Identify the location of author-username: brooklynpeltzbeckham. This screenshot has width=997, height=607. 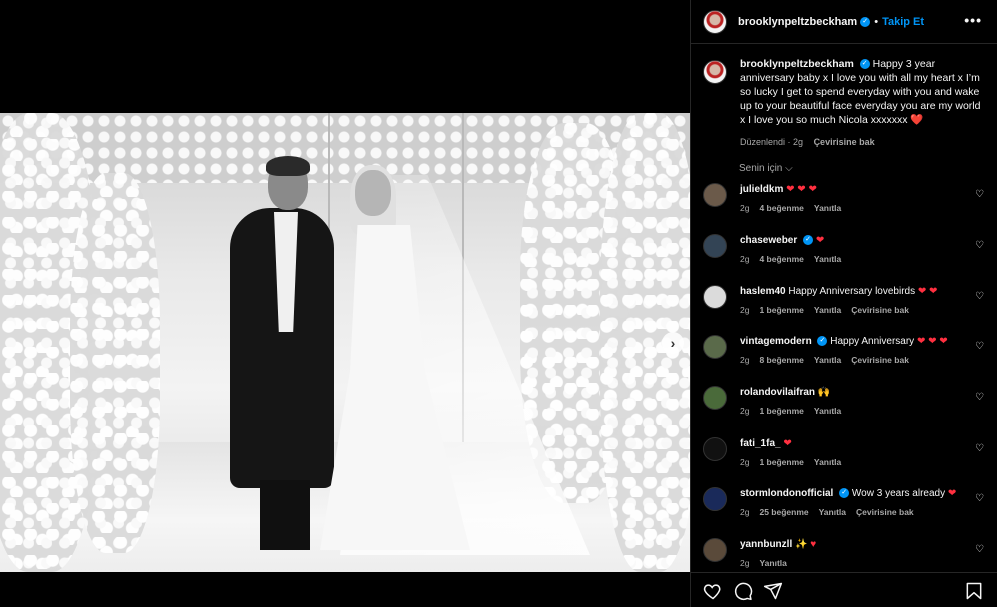
(797, 22).